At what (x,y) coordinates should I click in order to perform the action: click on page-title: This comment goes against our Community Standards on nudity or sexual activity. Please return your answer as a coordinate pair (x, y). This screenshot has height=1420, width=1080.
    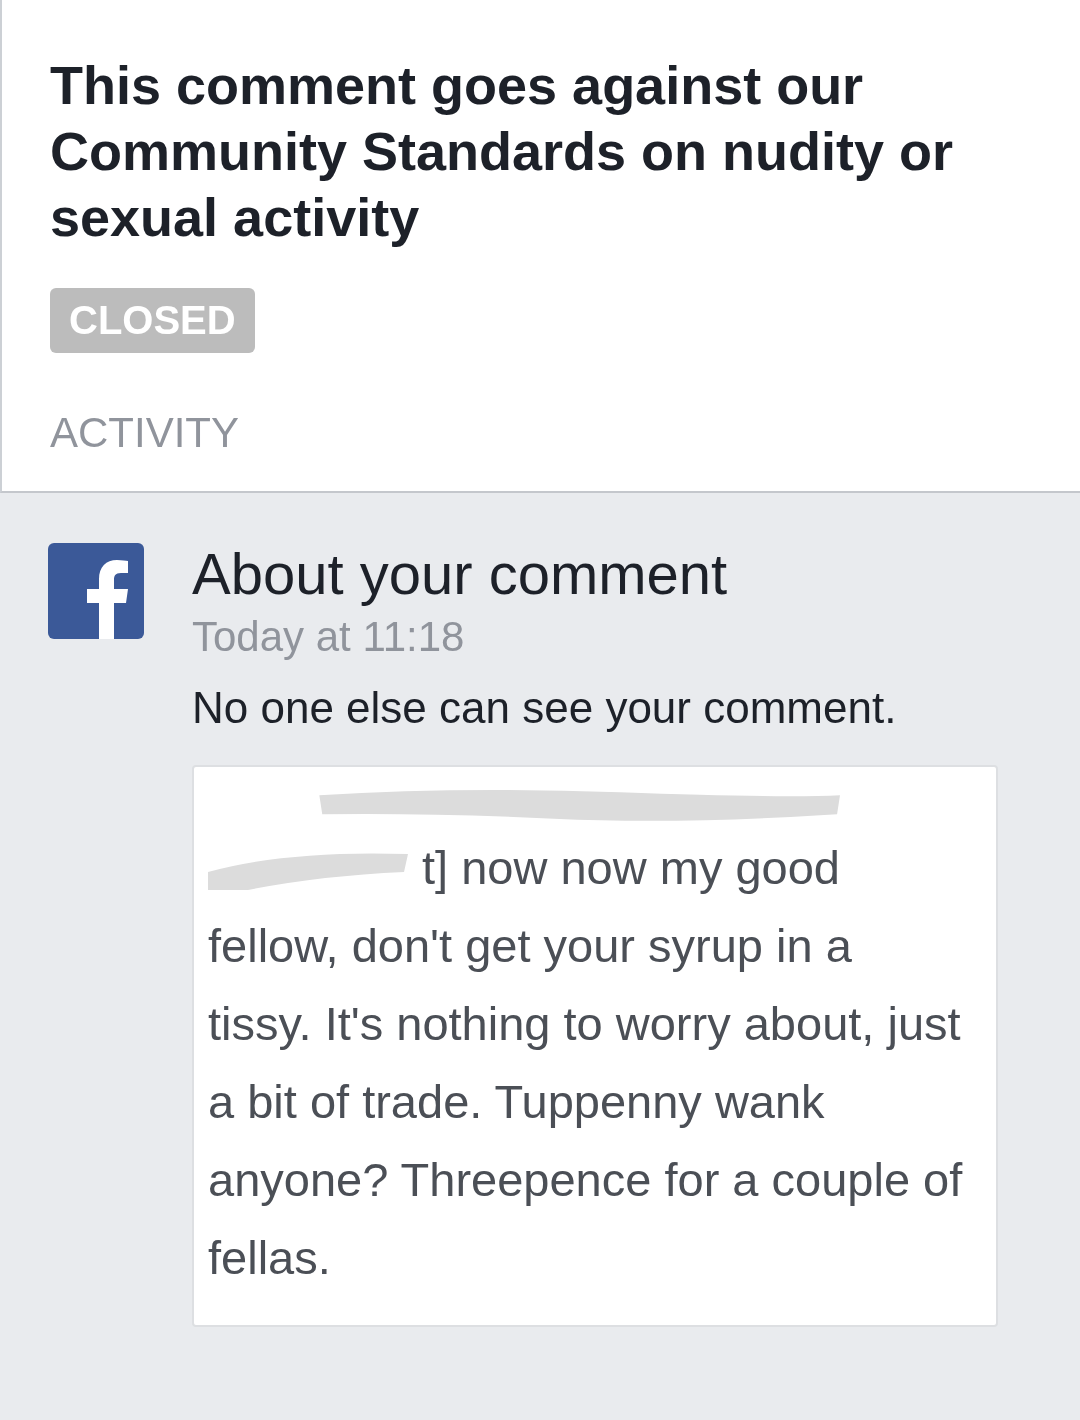
    Looking at the image, I should click on (502, 151).